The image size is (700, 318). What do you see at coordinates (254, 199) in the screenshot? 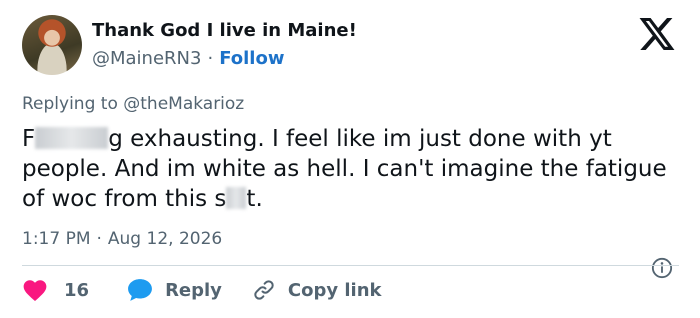
I see `tweet-text-part3: t.` at bounding box center [254, 199].